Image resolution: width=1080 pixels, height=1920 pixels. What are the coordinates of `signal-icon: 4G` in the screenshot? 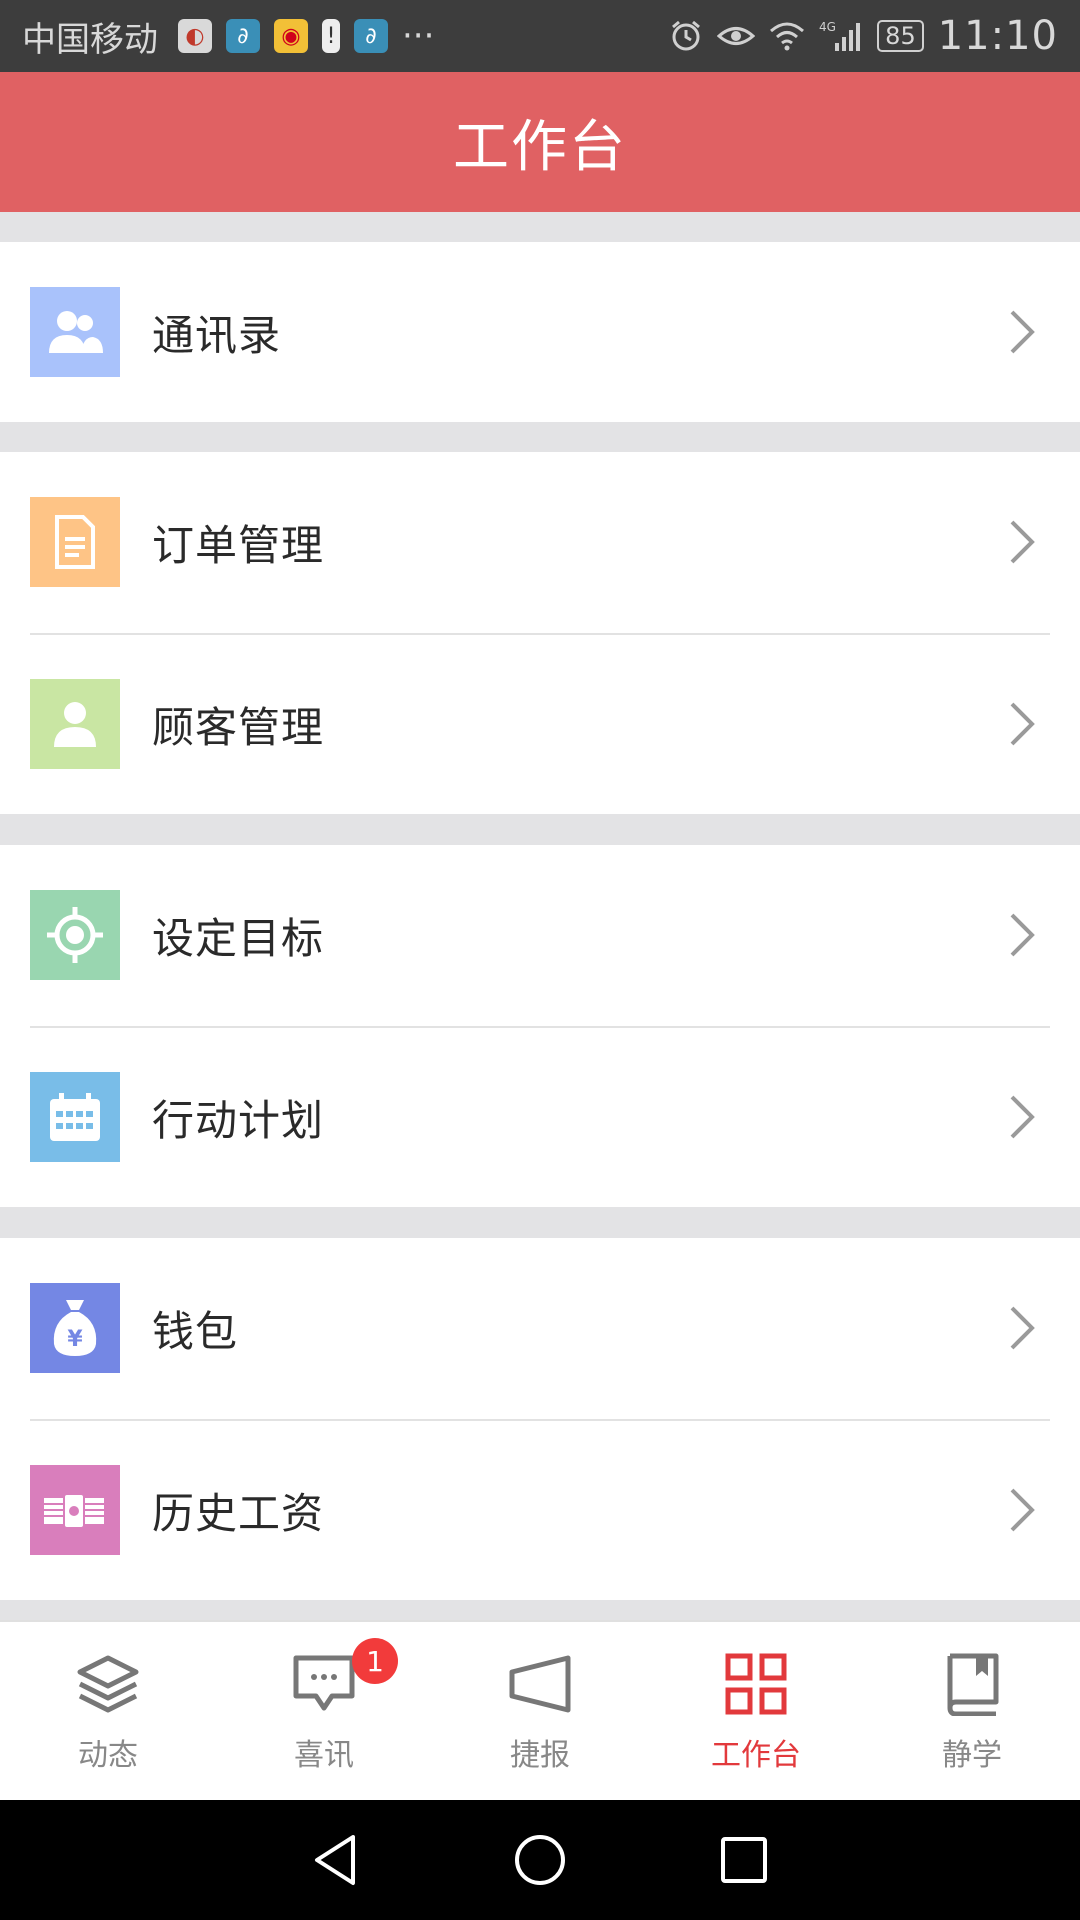 It's located at (841, 36).